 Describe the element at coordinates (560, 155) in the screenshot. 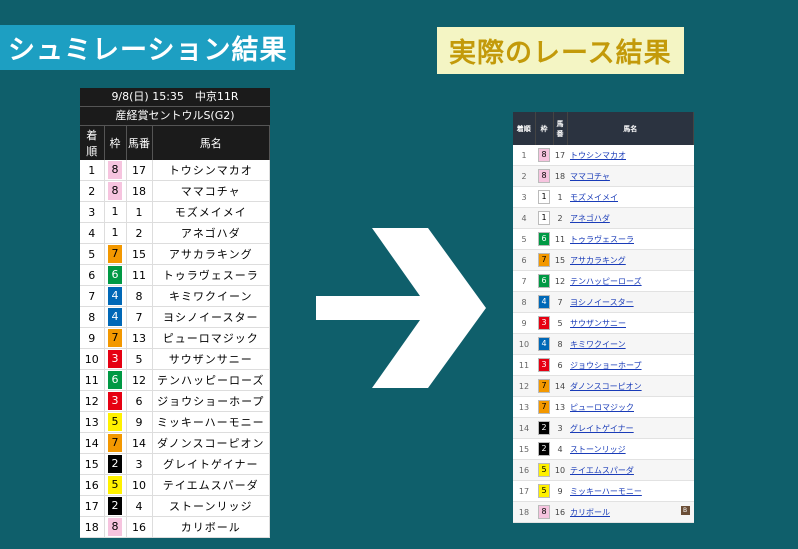

I see `horse-number-cell: 17` at that location.